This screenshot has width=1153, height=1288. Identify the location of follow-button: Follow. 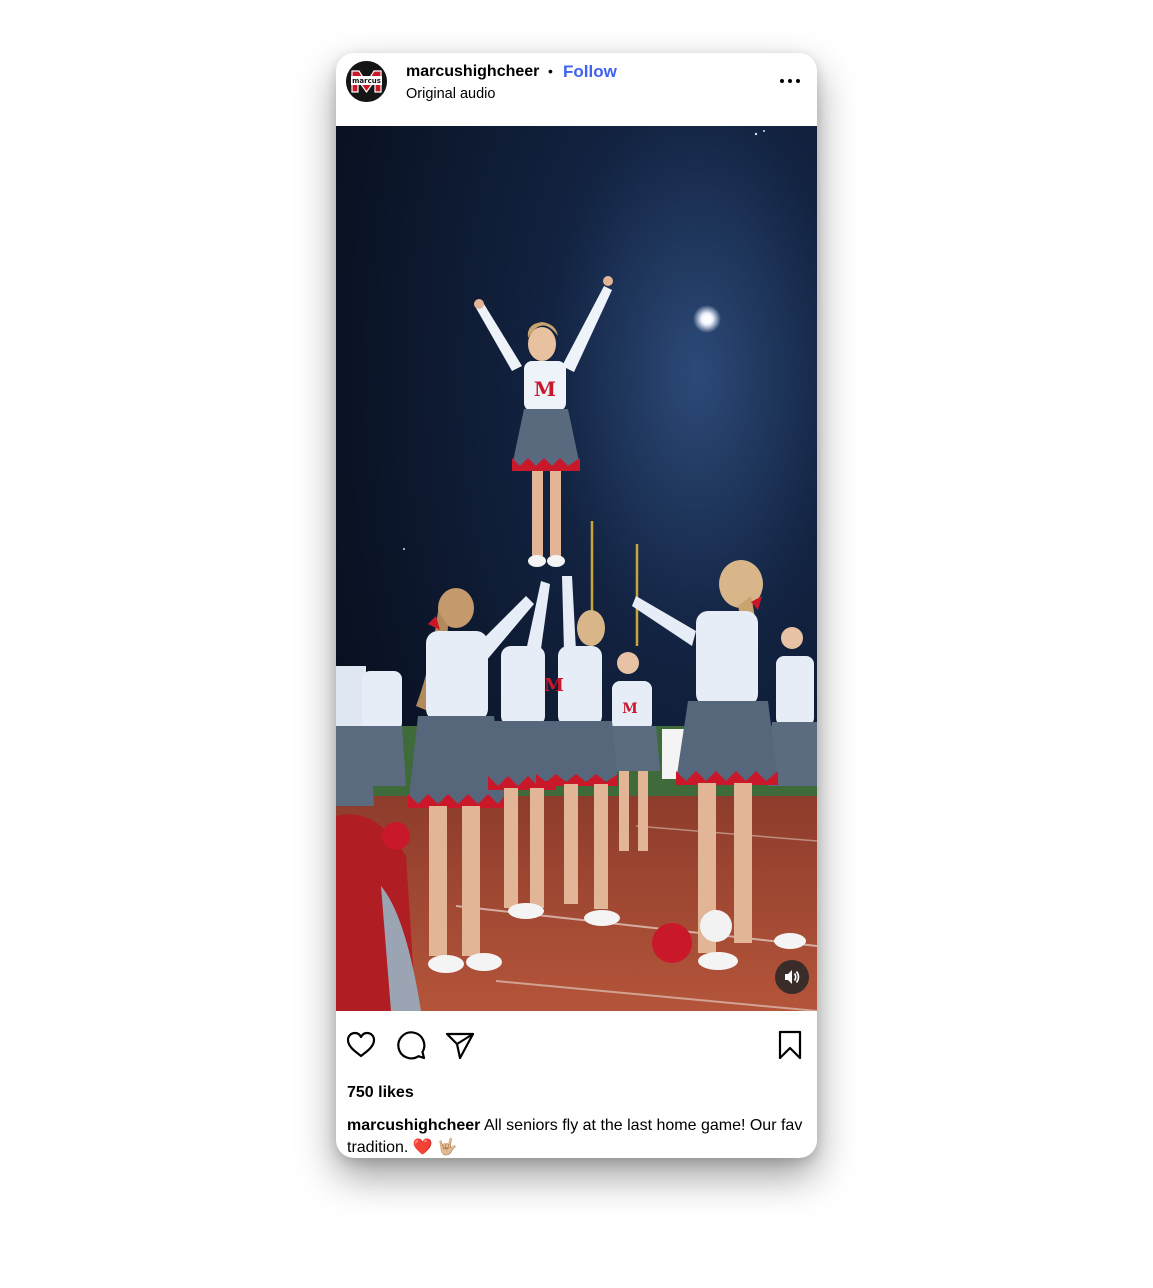
(590, 72).